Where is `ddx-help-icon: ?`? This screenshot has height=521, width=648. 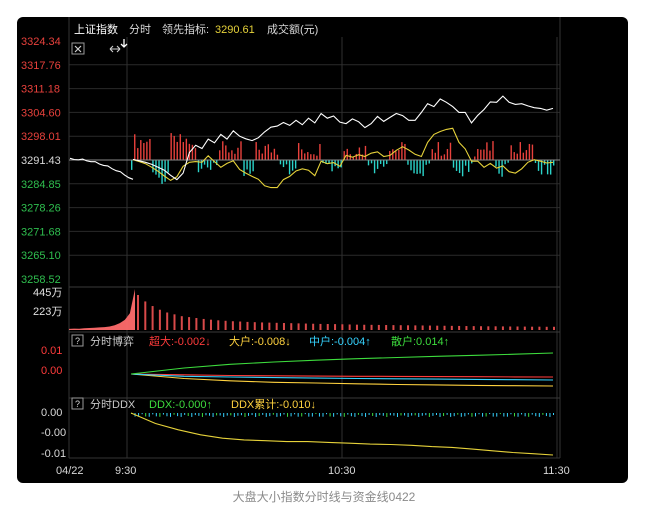 ddx-help-icon: ? is located at coordinates (77, 403).